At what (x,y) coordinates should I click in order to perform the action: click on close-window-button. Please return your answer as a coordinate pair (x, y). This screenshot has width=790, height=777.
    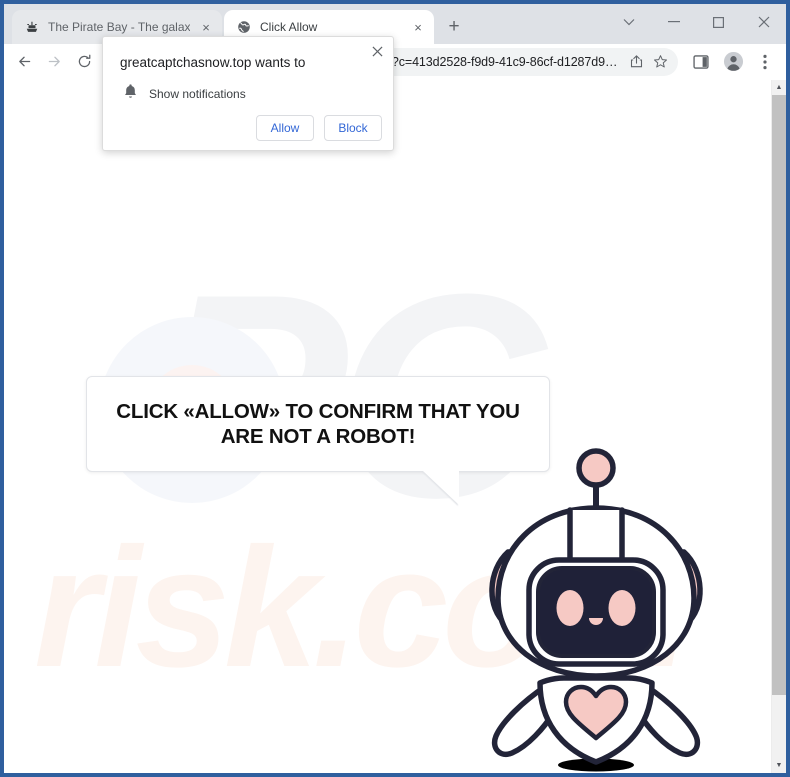
    Looking at the image, I should click on (763, 22).